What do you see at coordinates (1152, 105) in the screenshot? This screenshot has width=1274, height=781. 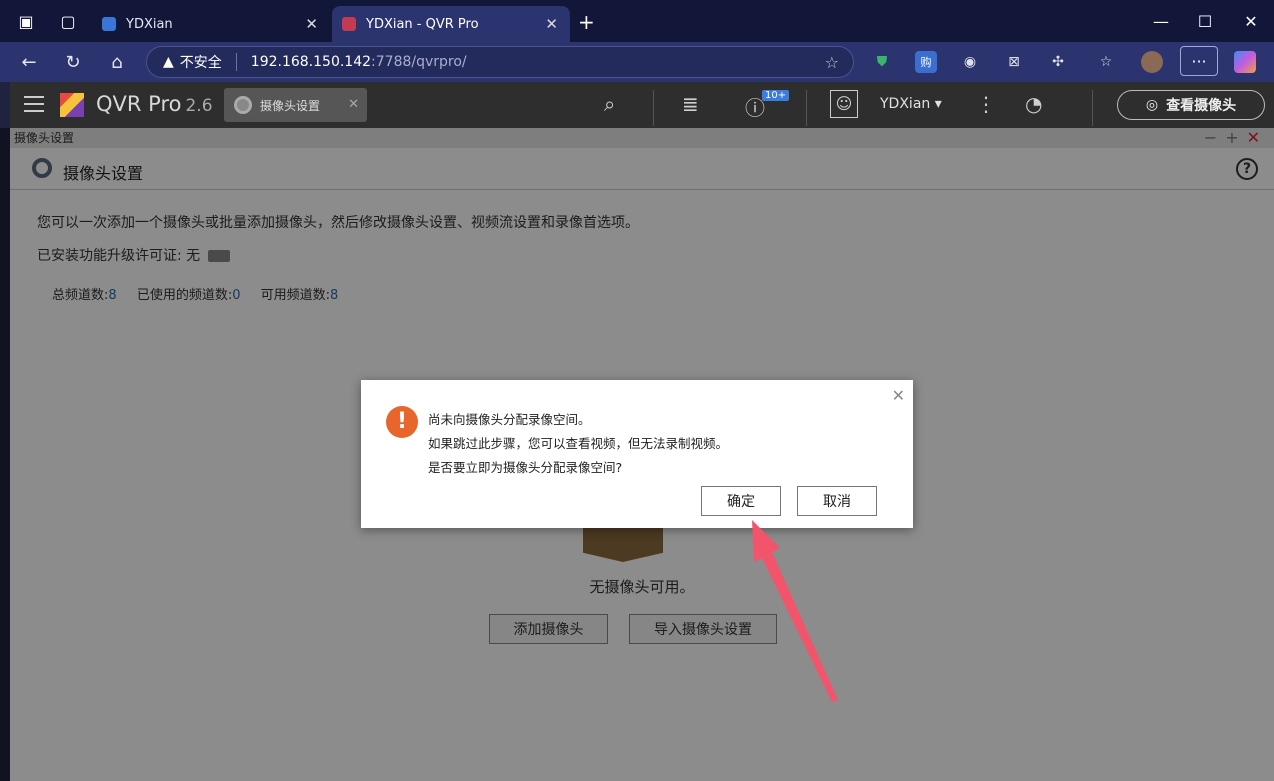 I see `camera-icon: ◎` at bounding box center [1152, 105].